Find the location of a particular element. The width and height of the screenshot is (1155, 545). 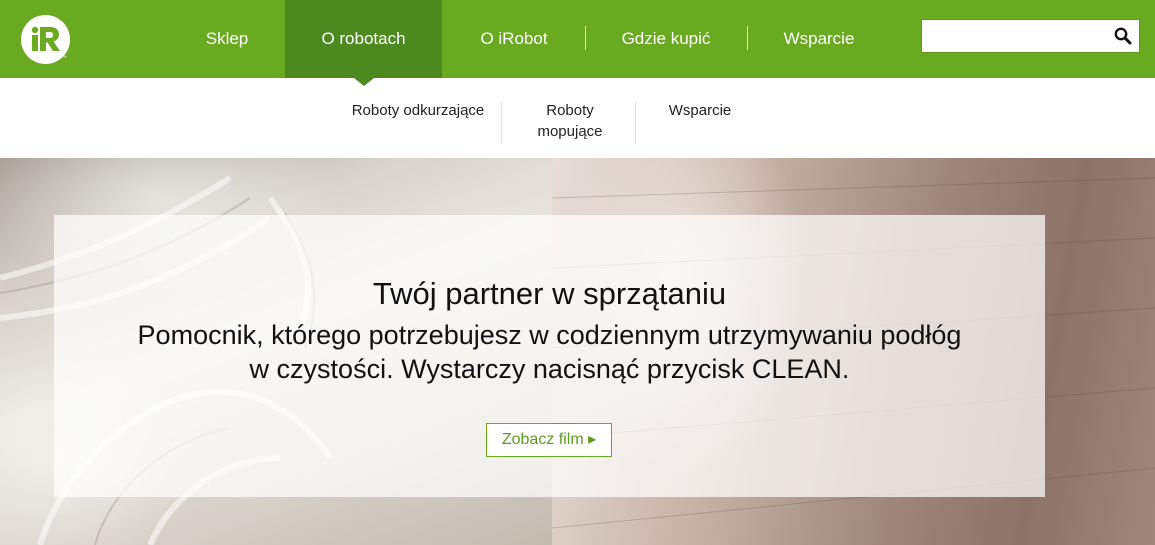

hero-title: Twój partner w sprzątaniu is located at coordinates (549, 293).